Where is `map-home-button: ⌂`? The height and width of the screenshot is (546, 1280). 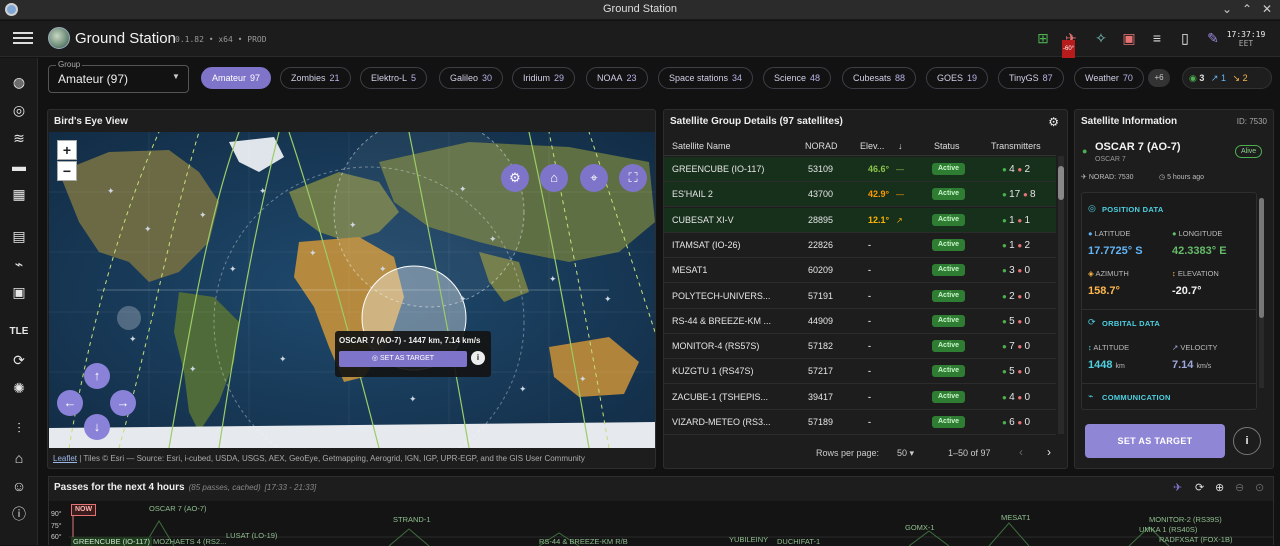 map-home-button: ⌂ is located at coordinates (554, 178).